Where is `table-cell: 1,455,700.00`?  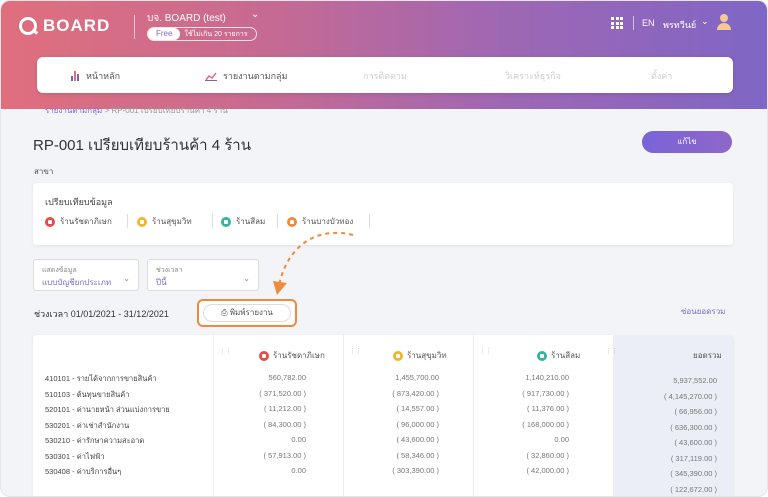 table-cell: 1,455,700.00 is located at coordinates (417, 377).